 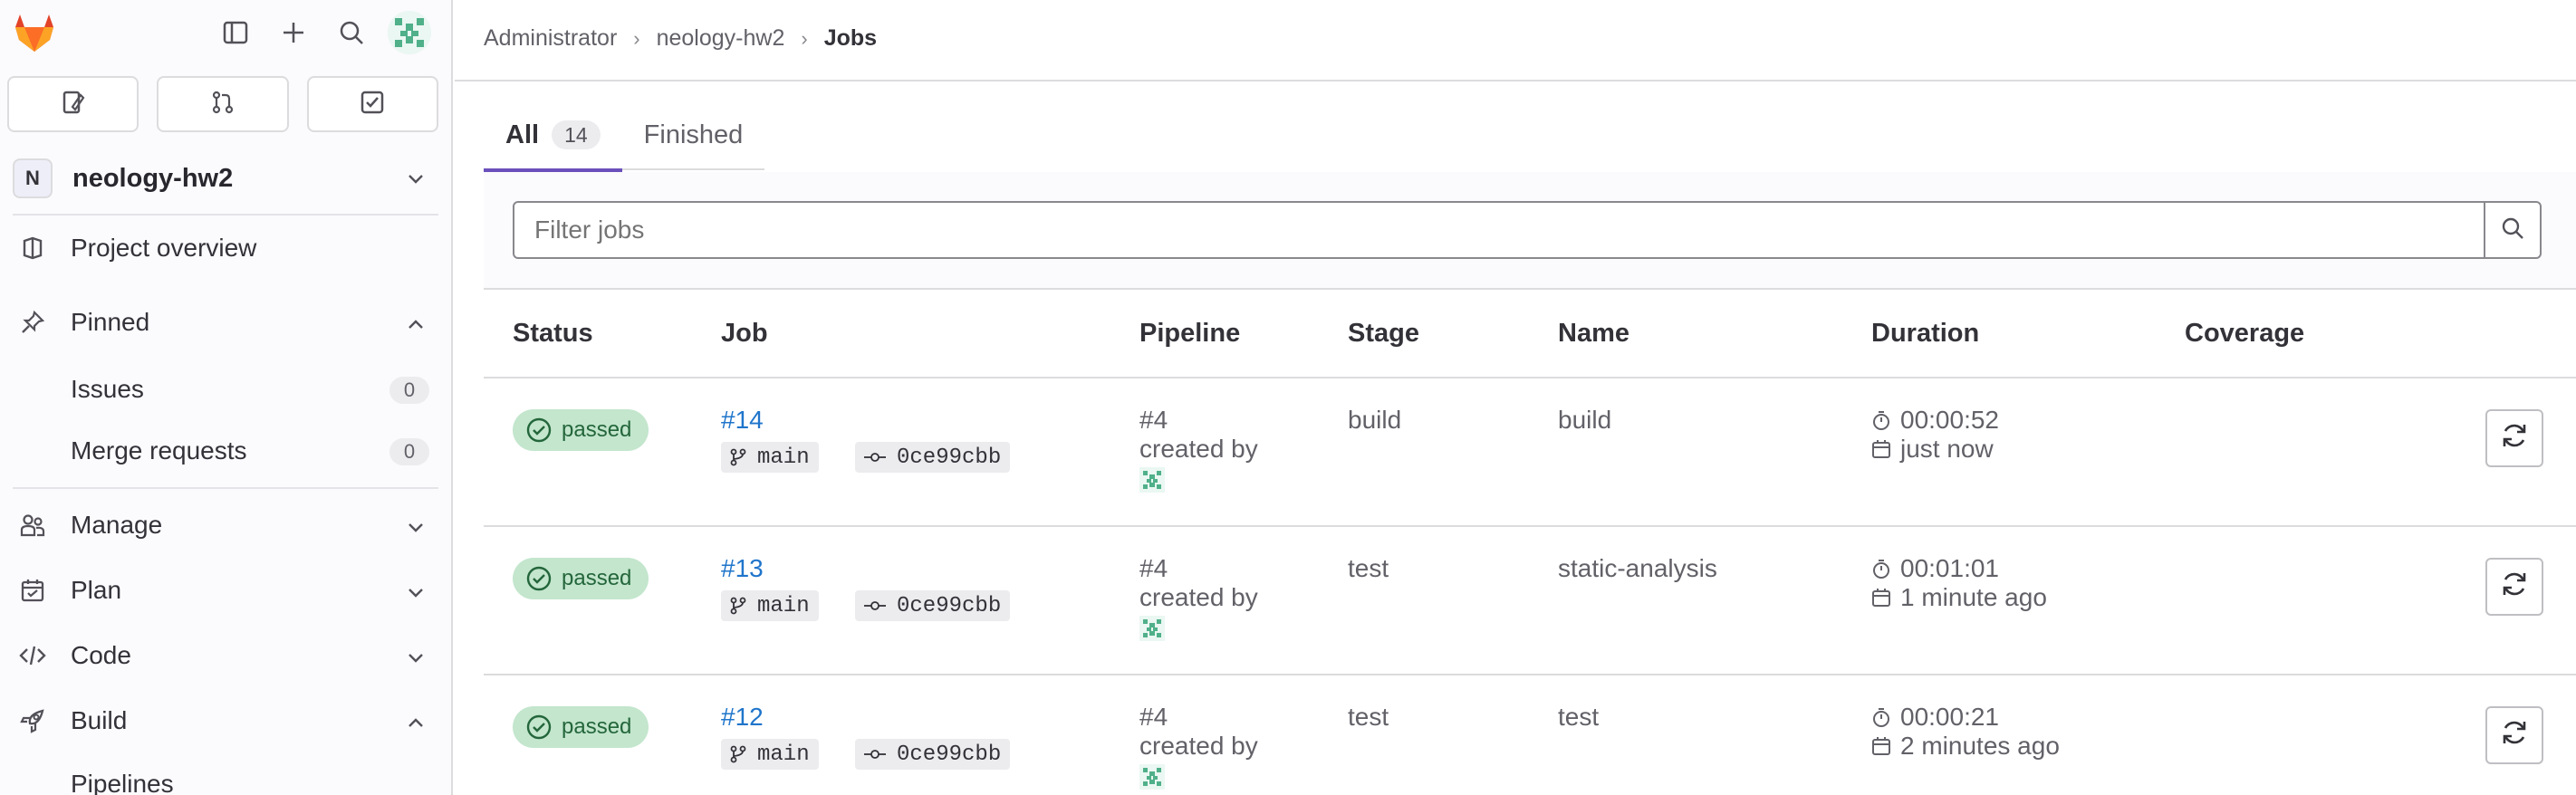 I want to click on column-header-name: Name, so click(x=1593, y=333).